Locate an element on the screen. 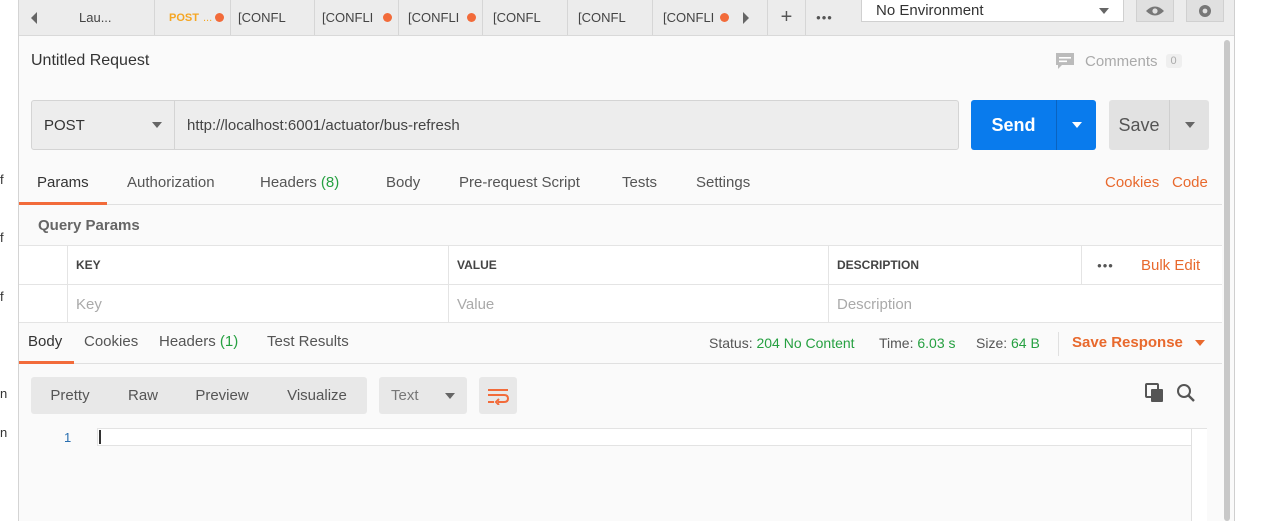 This screenshot has height=521, width=1274. format-toggle-group: Pretty Raw Preview Visualize is located at coordinates (199, 395).